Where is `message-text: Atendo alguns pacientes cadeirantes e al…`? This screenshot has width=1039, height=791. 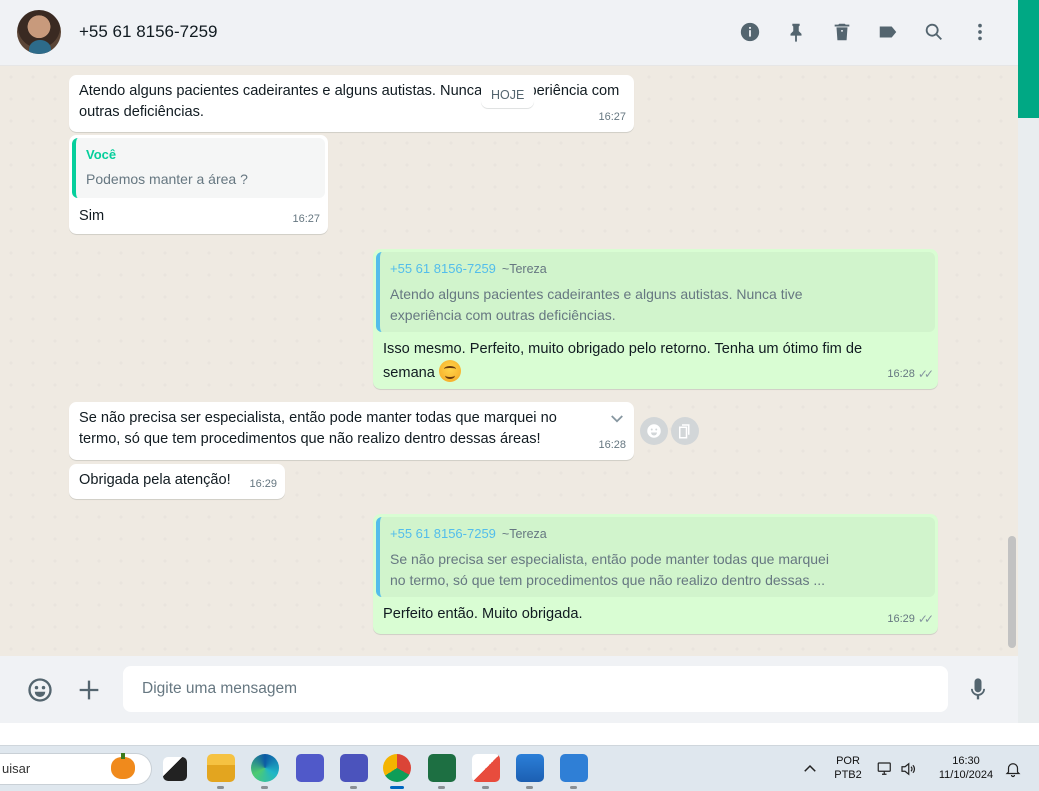 message-text: Atendo alguns pacientes cadeirantes e al… is located at coordinates (349, 101).